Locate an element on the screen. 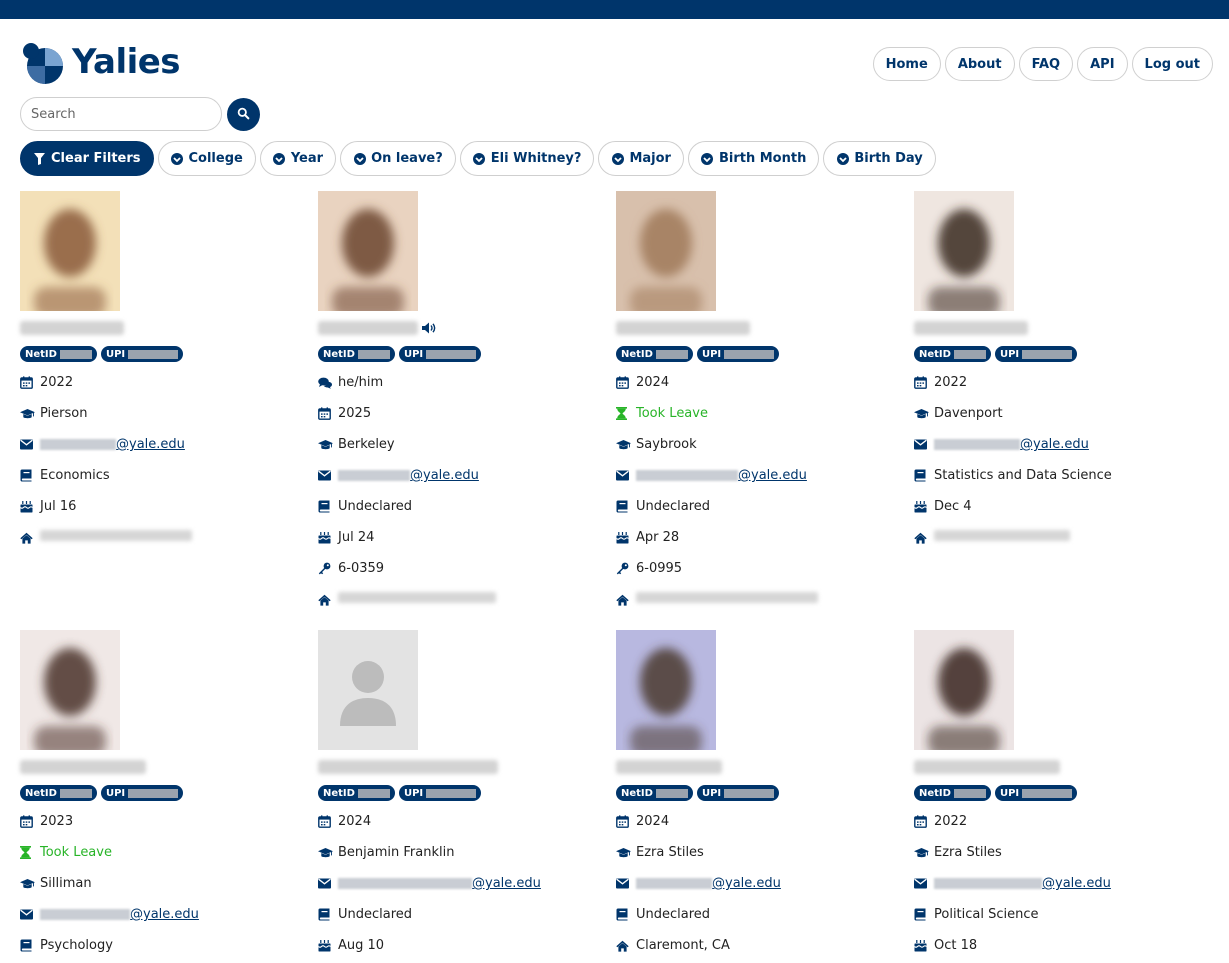  blurred-face-image is located at coordinates (964, 251).